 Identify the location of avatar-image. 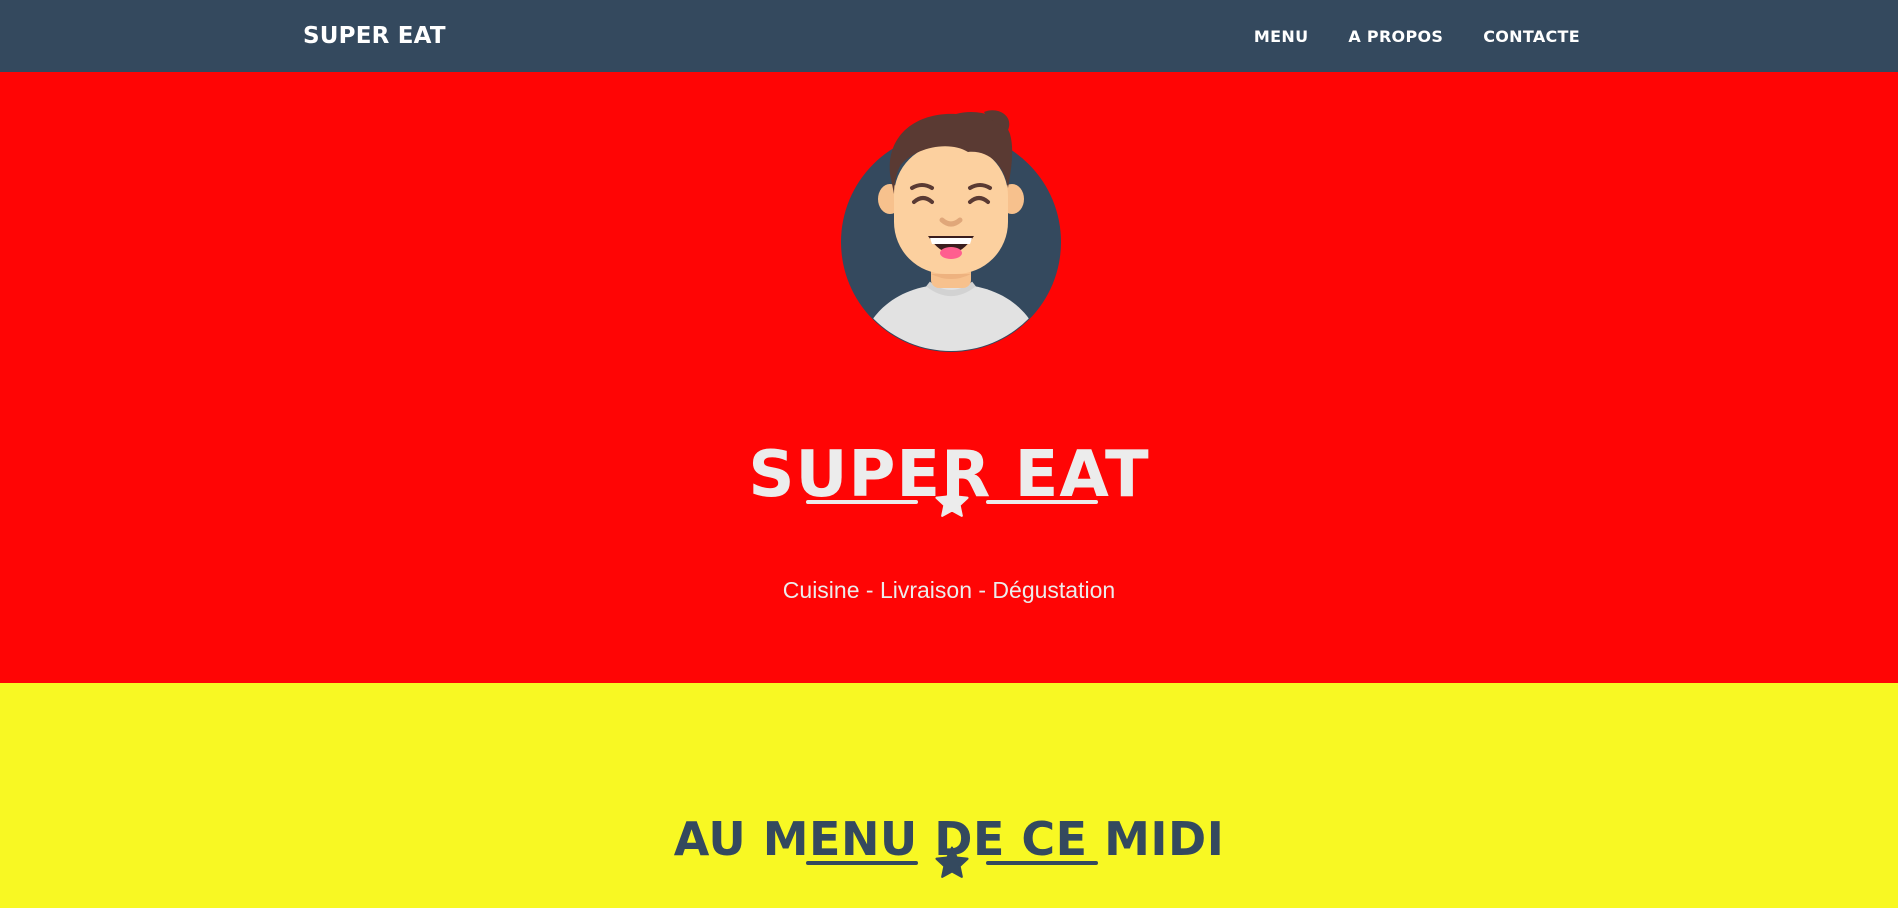
(951, 231).